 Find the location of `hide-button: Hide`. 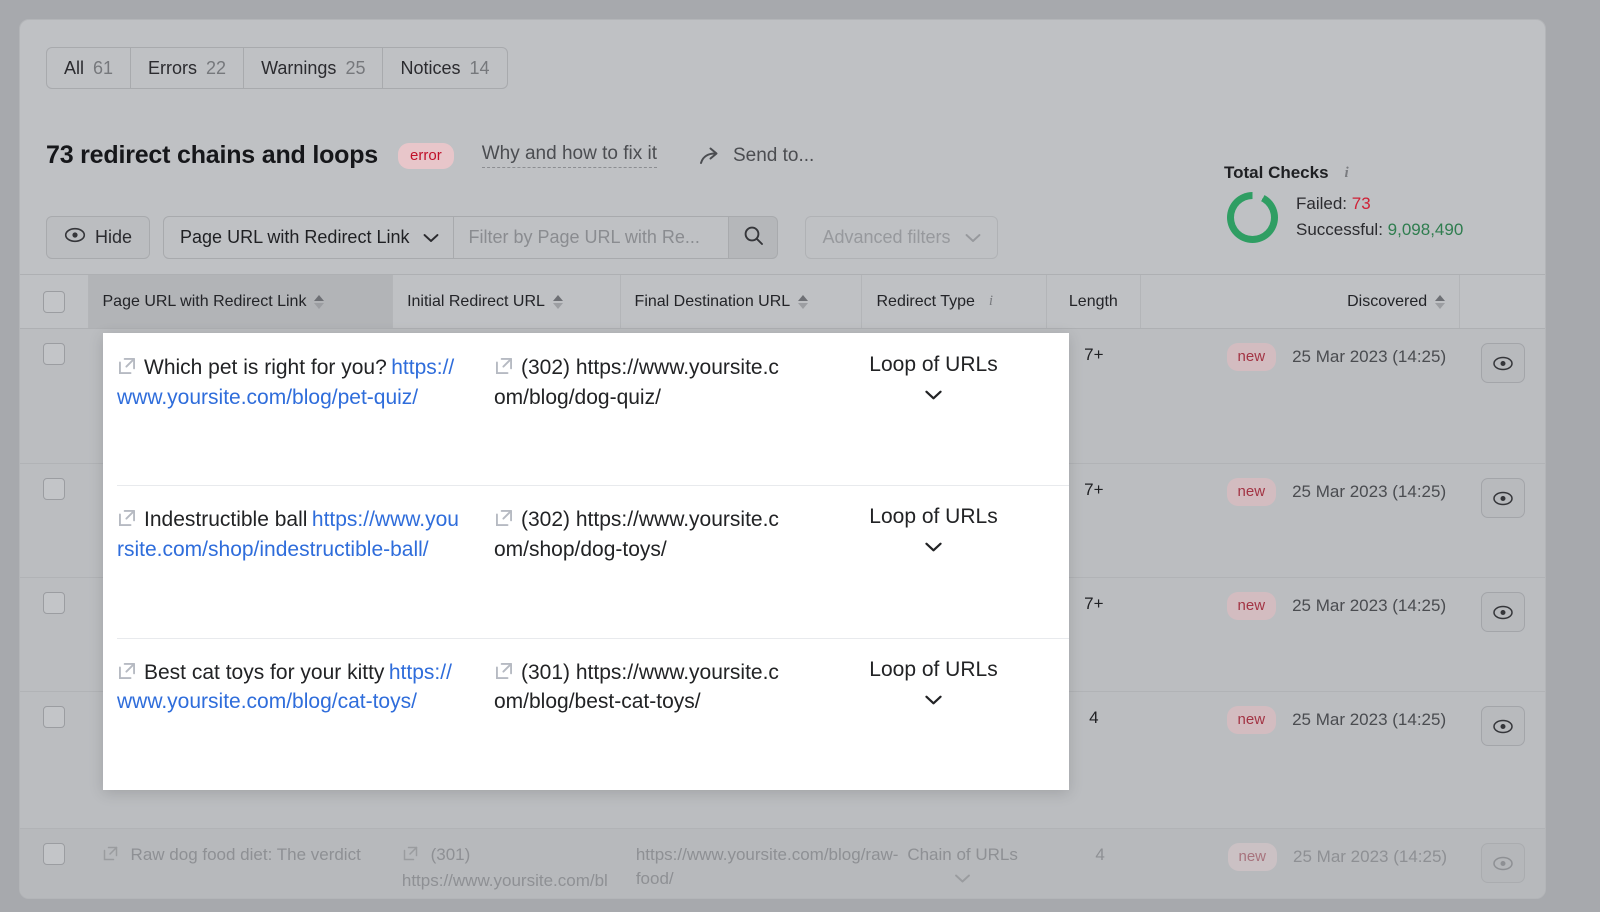

hide-button: Hide is located at coordinates (98, 237).